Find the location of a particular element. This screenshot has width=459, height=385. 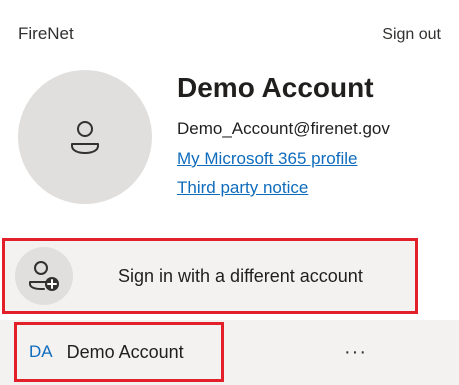

person-icon is located at coordinates (85, 137).